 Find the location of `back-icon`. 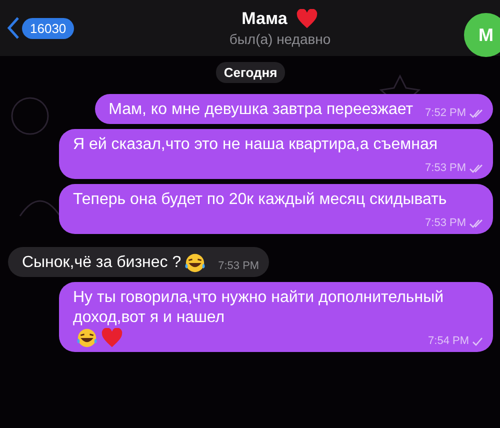

back-icon is located at coordinates (13, 28).